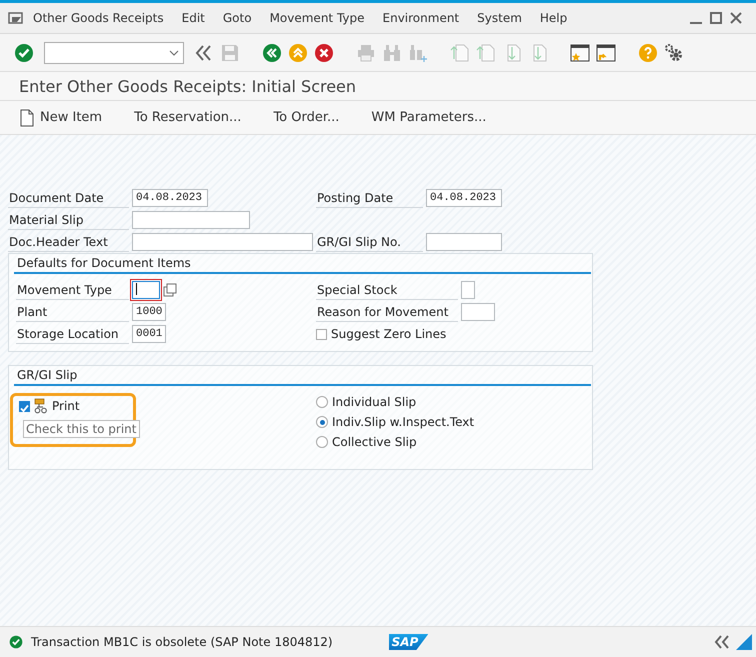  What do you see at coordinates (72, 334) in the screenshot?
I see `field-label: Storage Location` at bounding box center [72, 334].